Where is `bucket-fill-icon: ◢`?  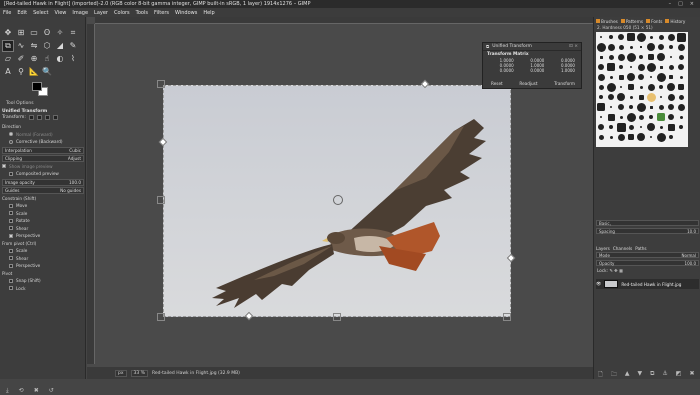 bucket-fill-icon: ◢ is located at coordinates (60, 46).